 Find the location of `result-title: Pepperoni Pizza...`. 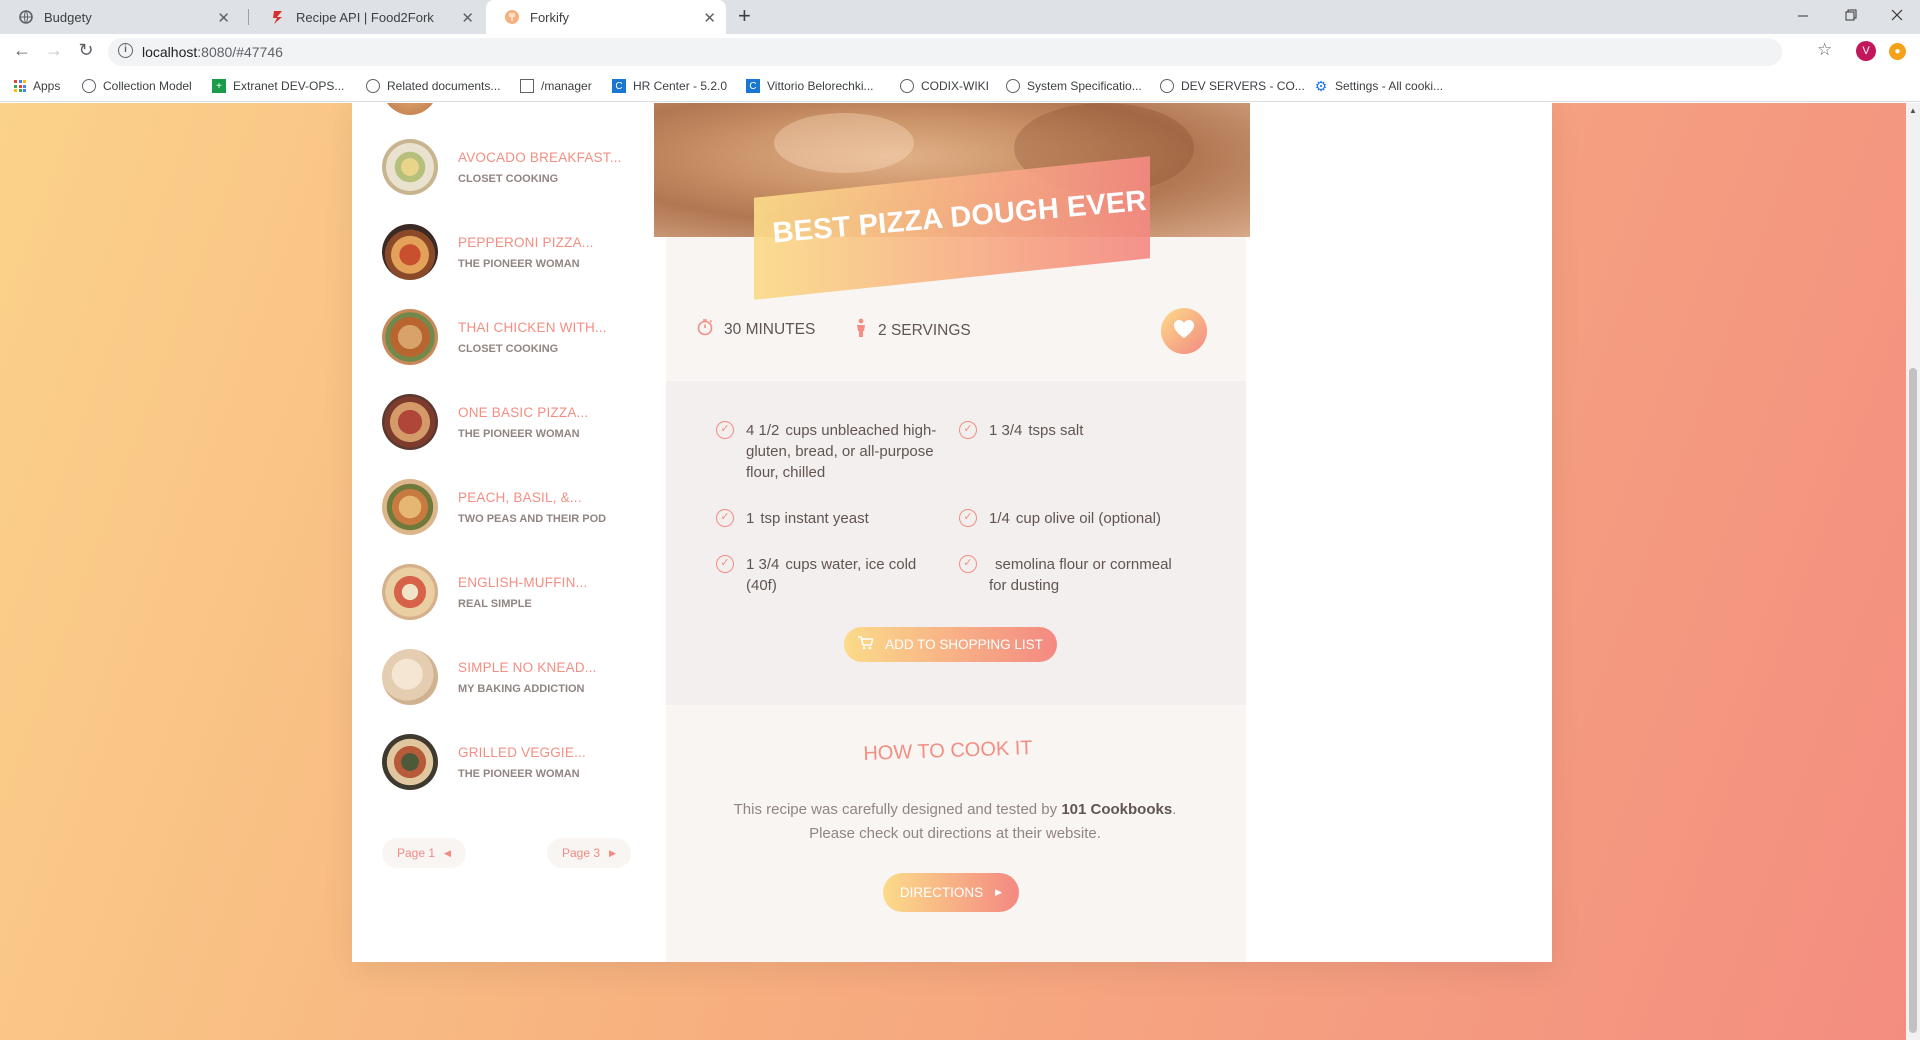

result-title: Pepperoni Pizza... is located at coordinates (526, 242).